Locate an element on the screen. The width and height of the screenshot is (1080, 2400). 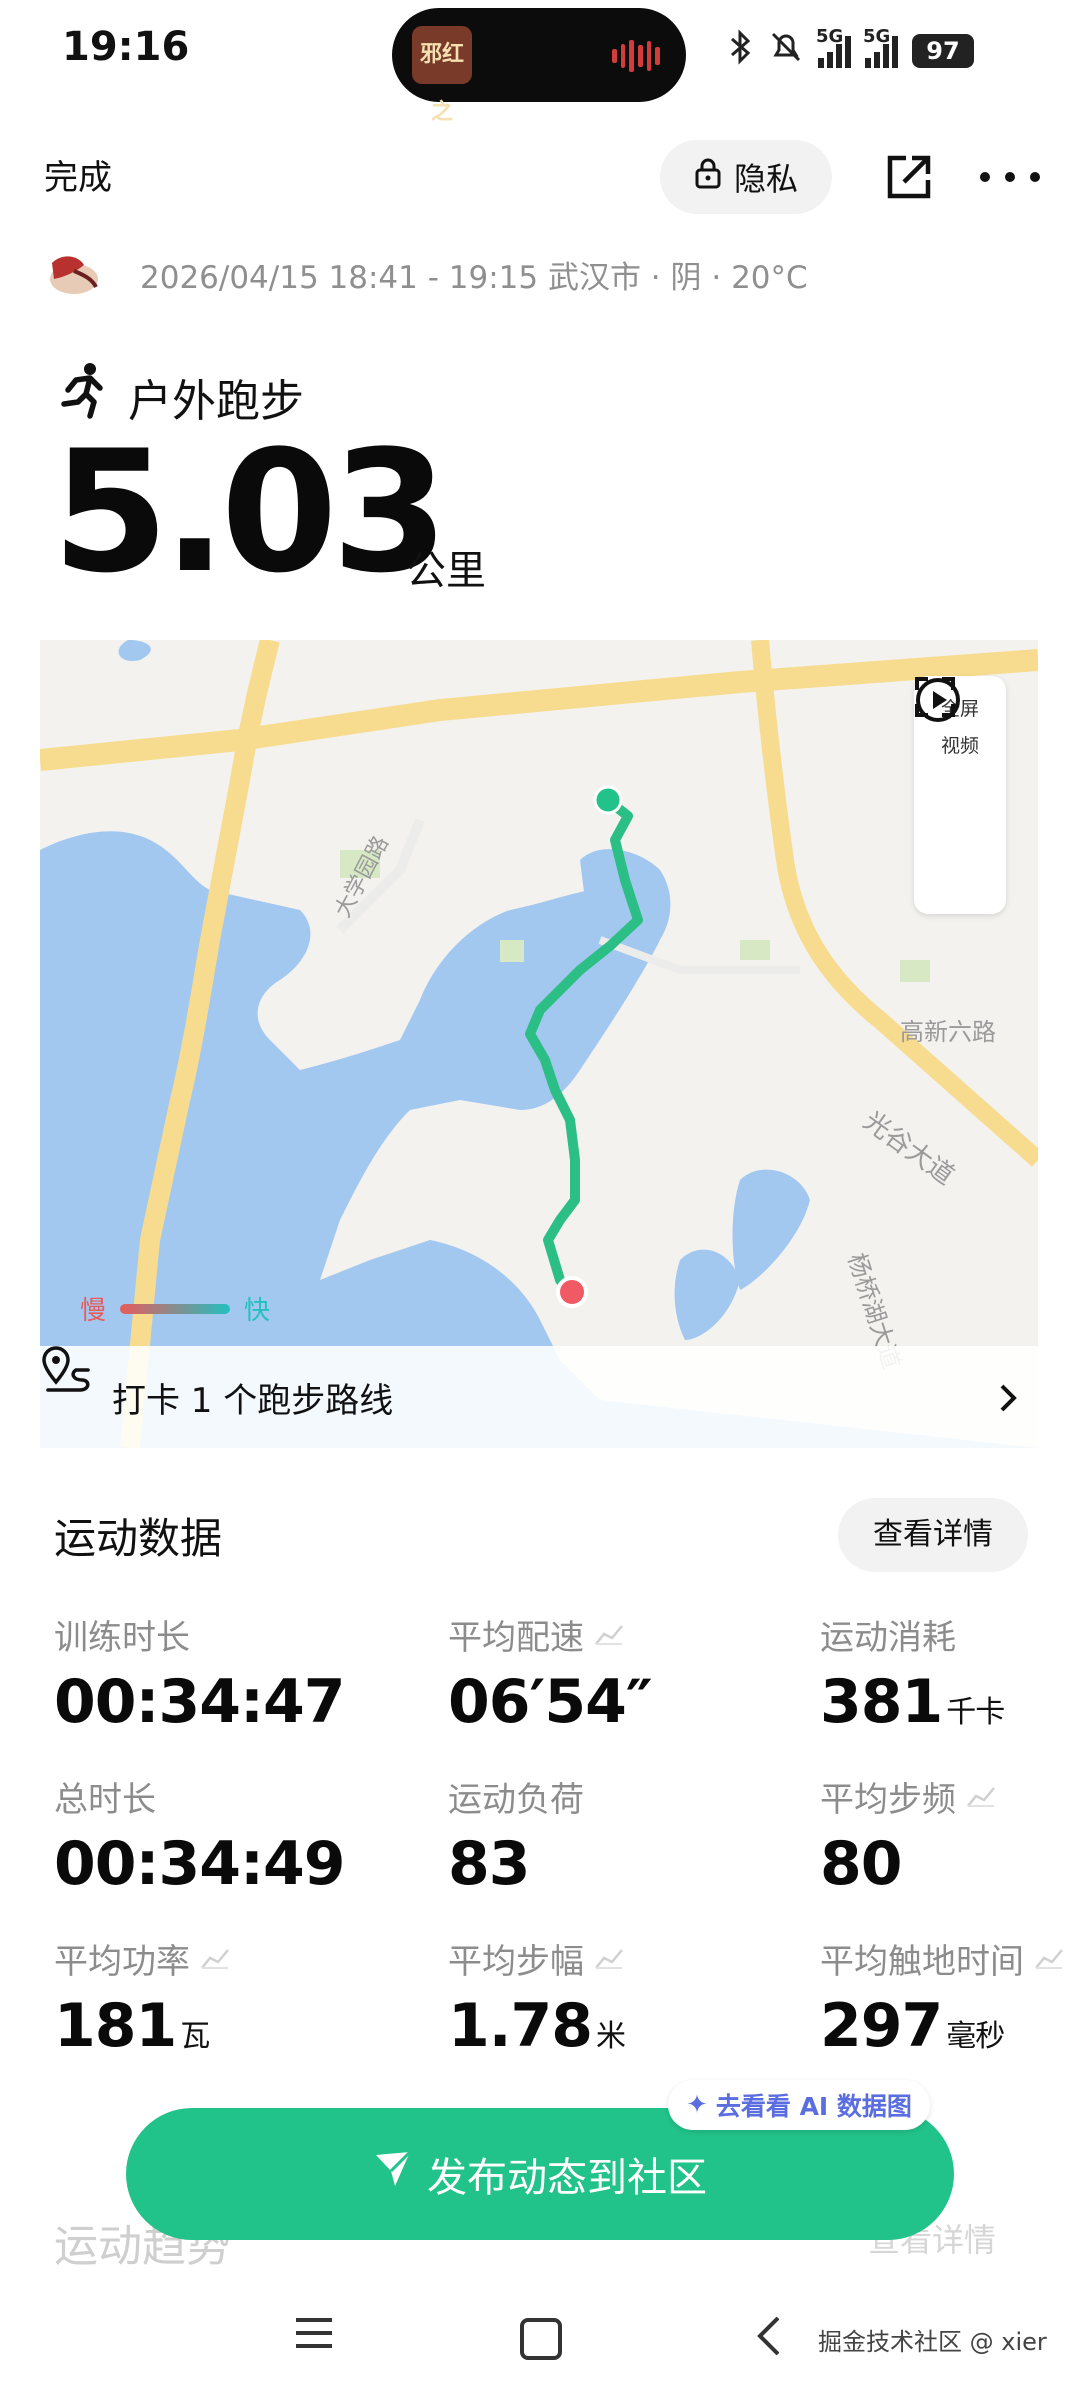
pace-gradient-bar is located at coordinates (175, 1308).